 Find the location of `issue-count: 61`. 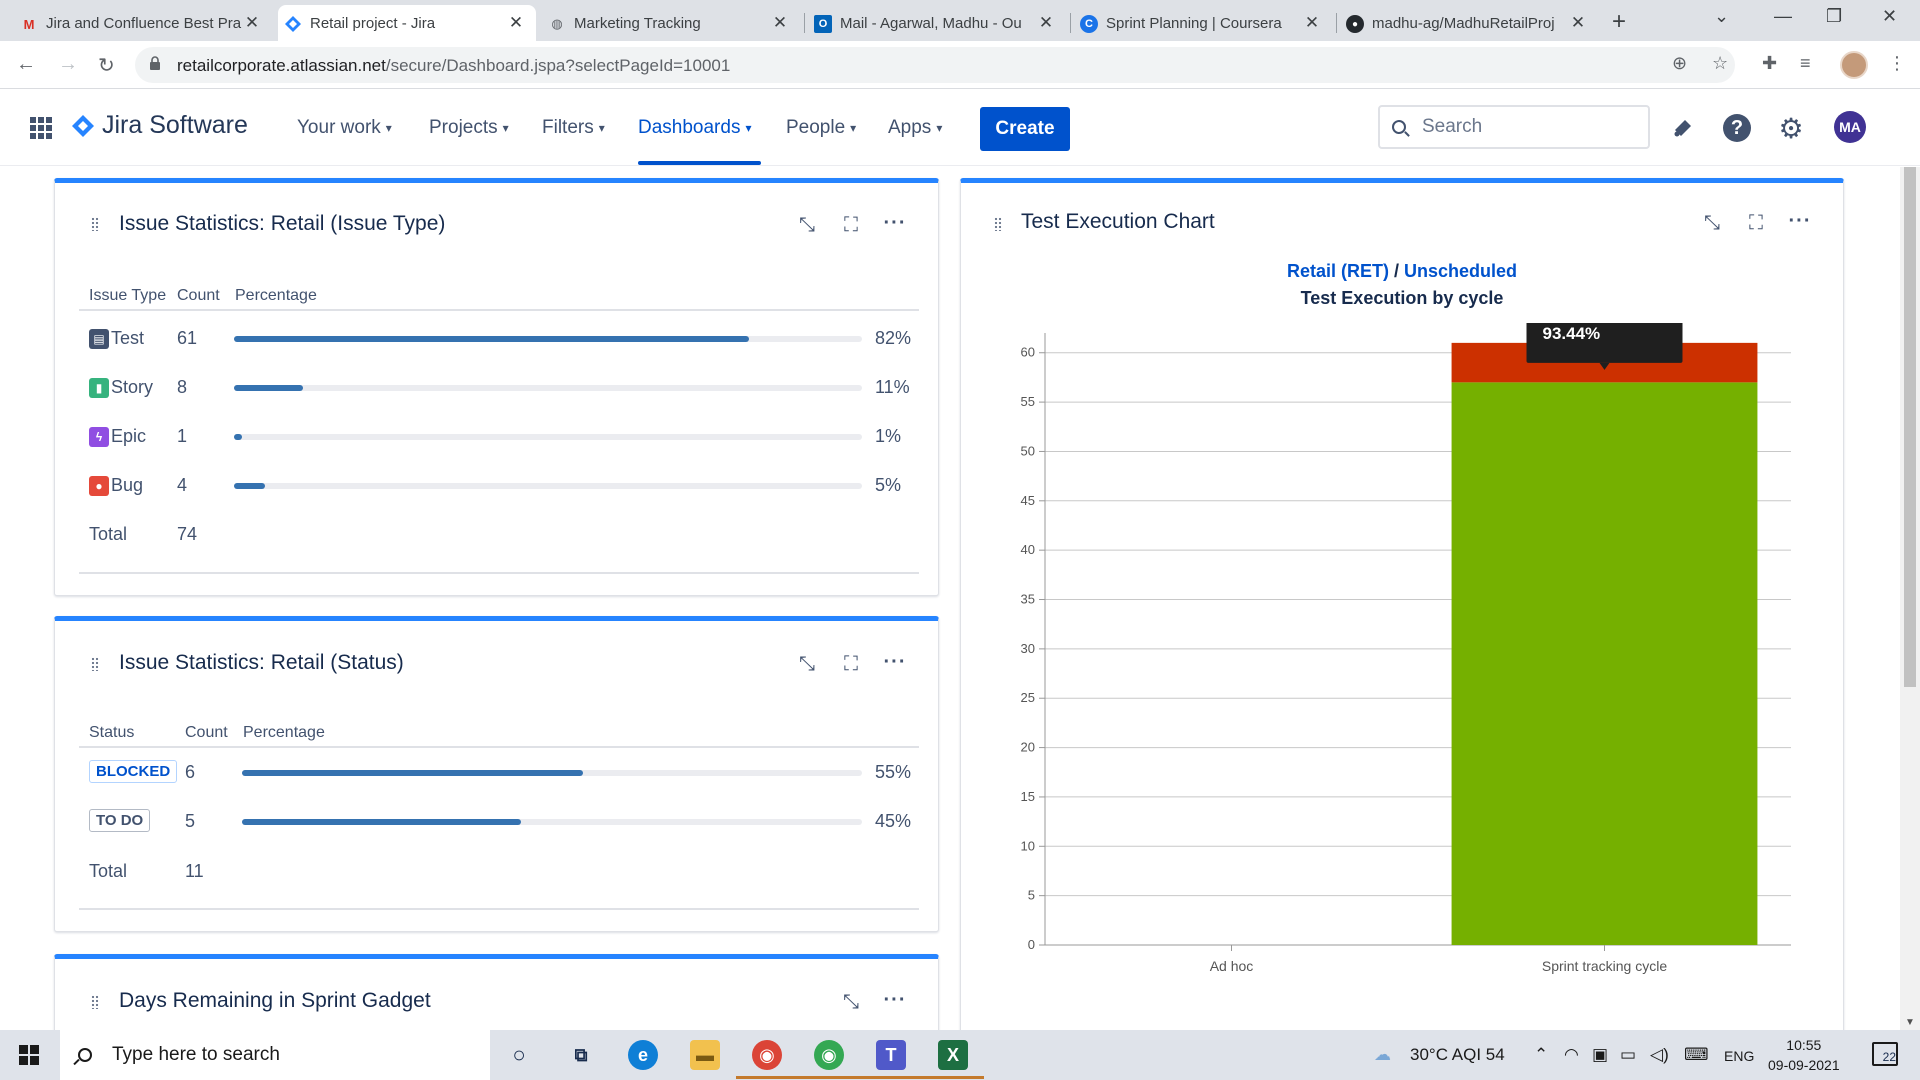

issue-count: 61 is located at coordinates (187, 338).